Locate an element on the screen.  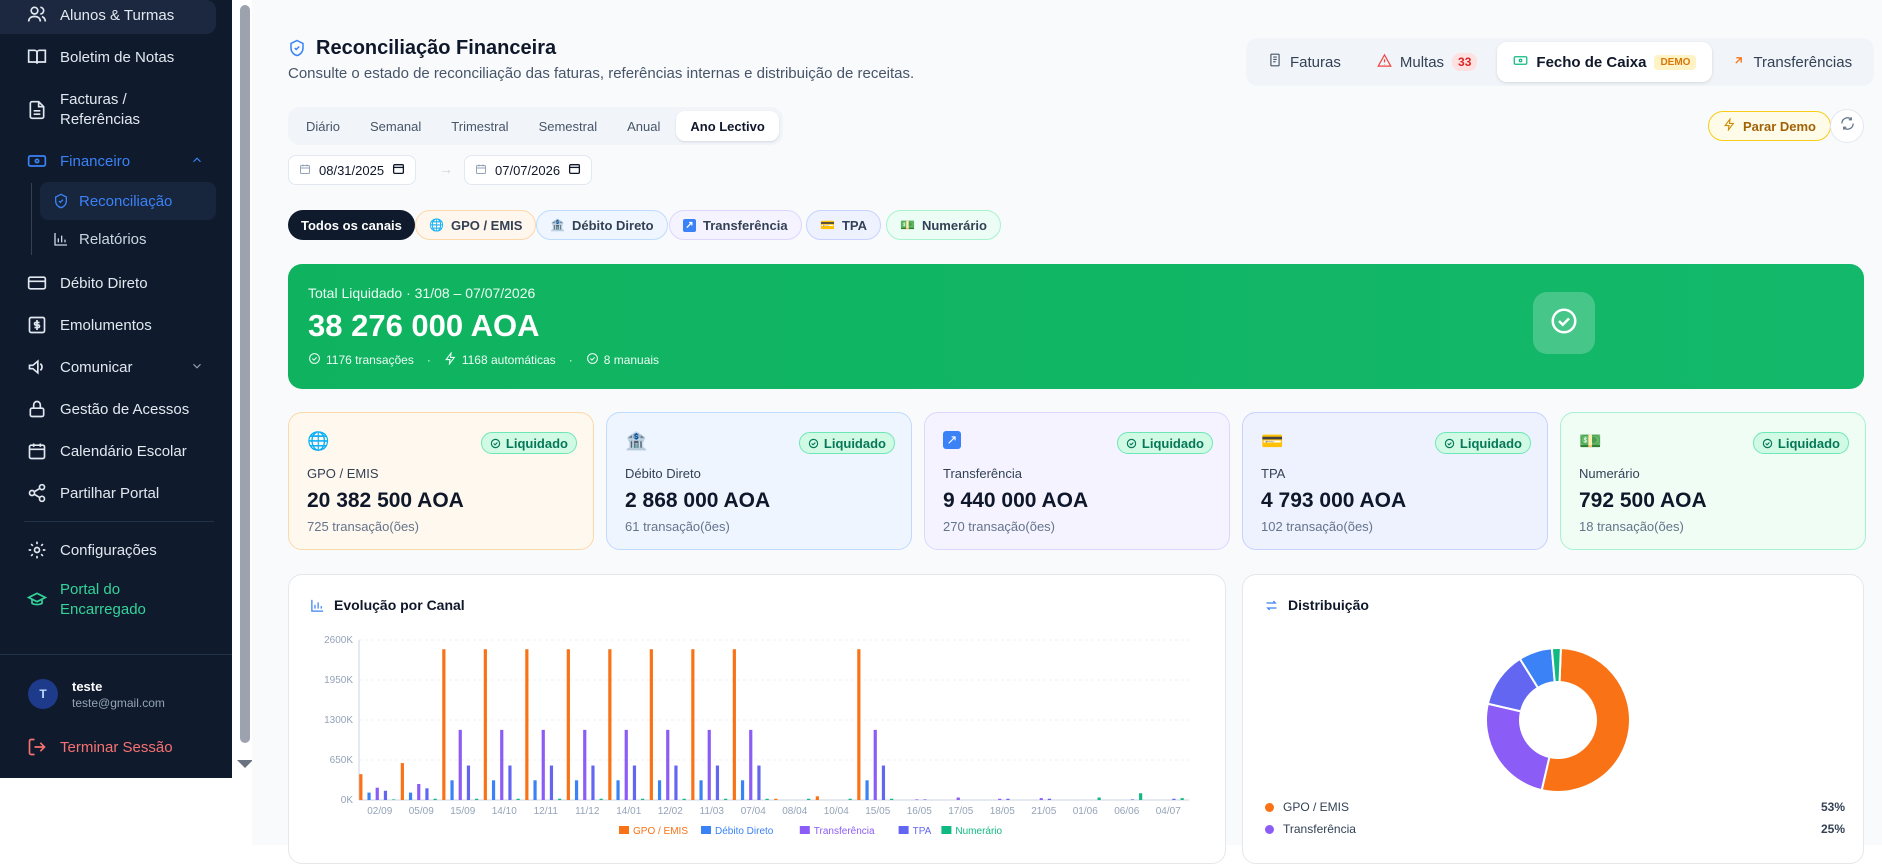
stop-demo-label: Parar Demo is located at coordinates (1779, 126).